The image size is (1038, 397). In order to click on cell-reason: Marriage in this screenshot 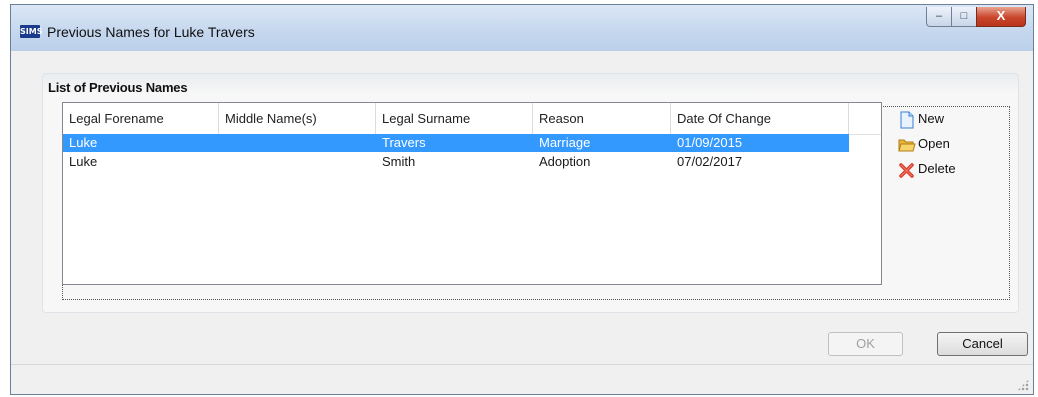, I will do `click(565, 142)`.